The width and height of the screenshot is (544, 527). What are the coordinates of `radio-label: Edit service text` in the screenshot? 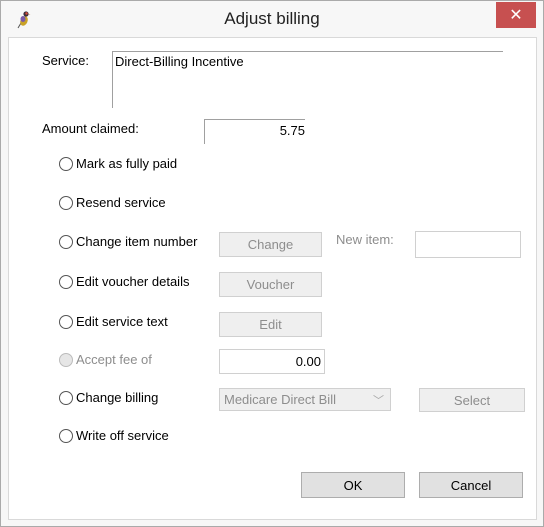 It's located at (122, 321).